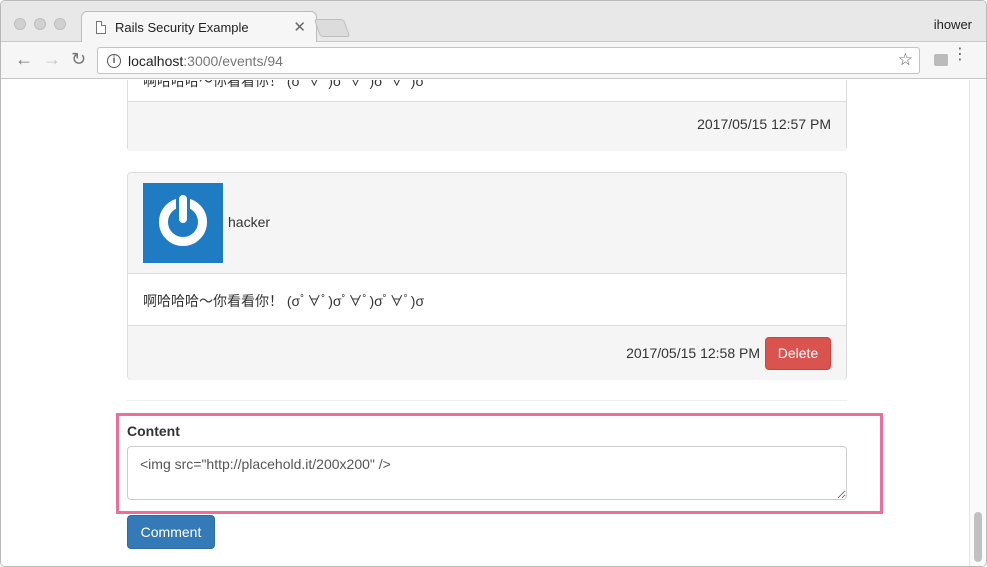 This screenshot has height=567, width=987. What do you see at coordinates (60, 24) in the screenshot?
I see `maximize-window-button` at bounding box center [60, 24].